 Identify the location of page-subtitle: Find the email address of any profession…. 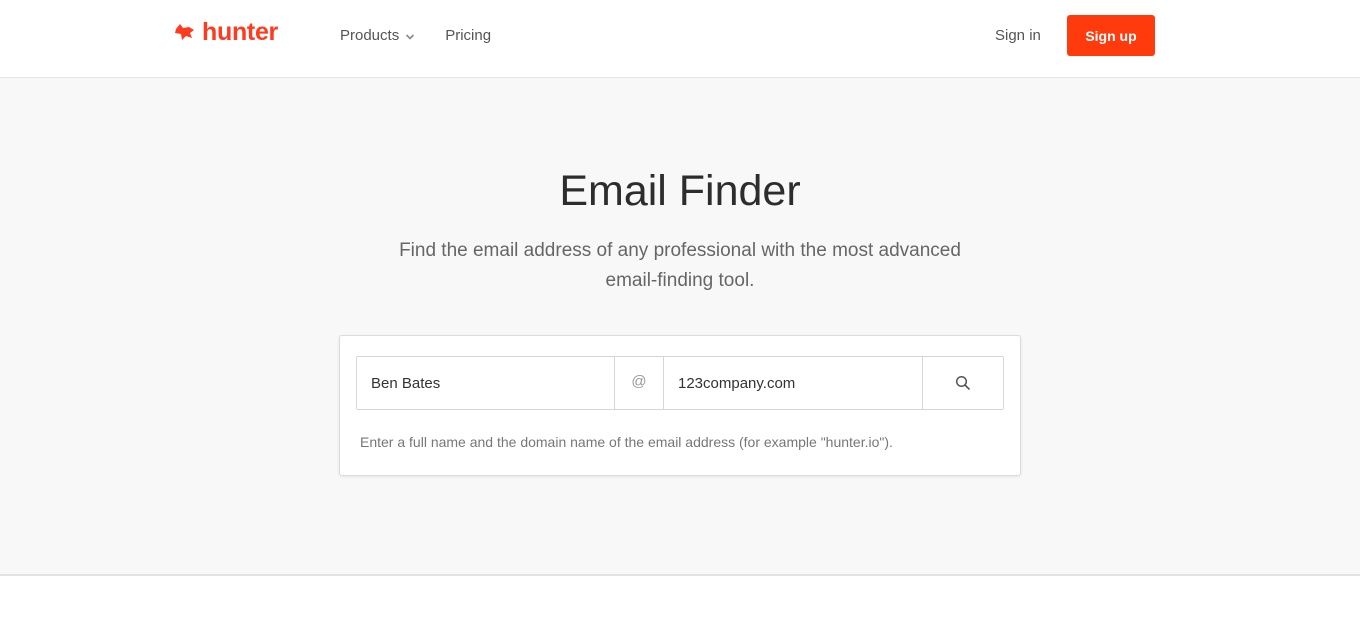
(680, 265).